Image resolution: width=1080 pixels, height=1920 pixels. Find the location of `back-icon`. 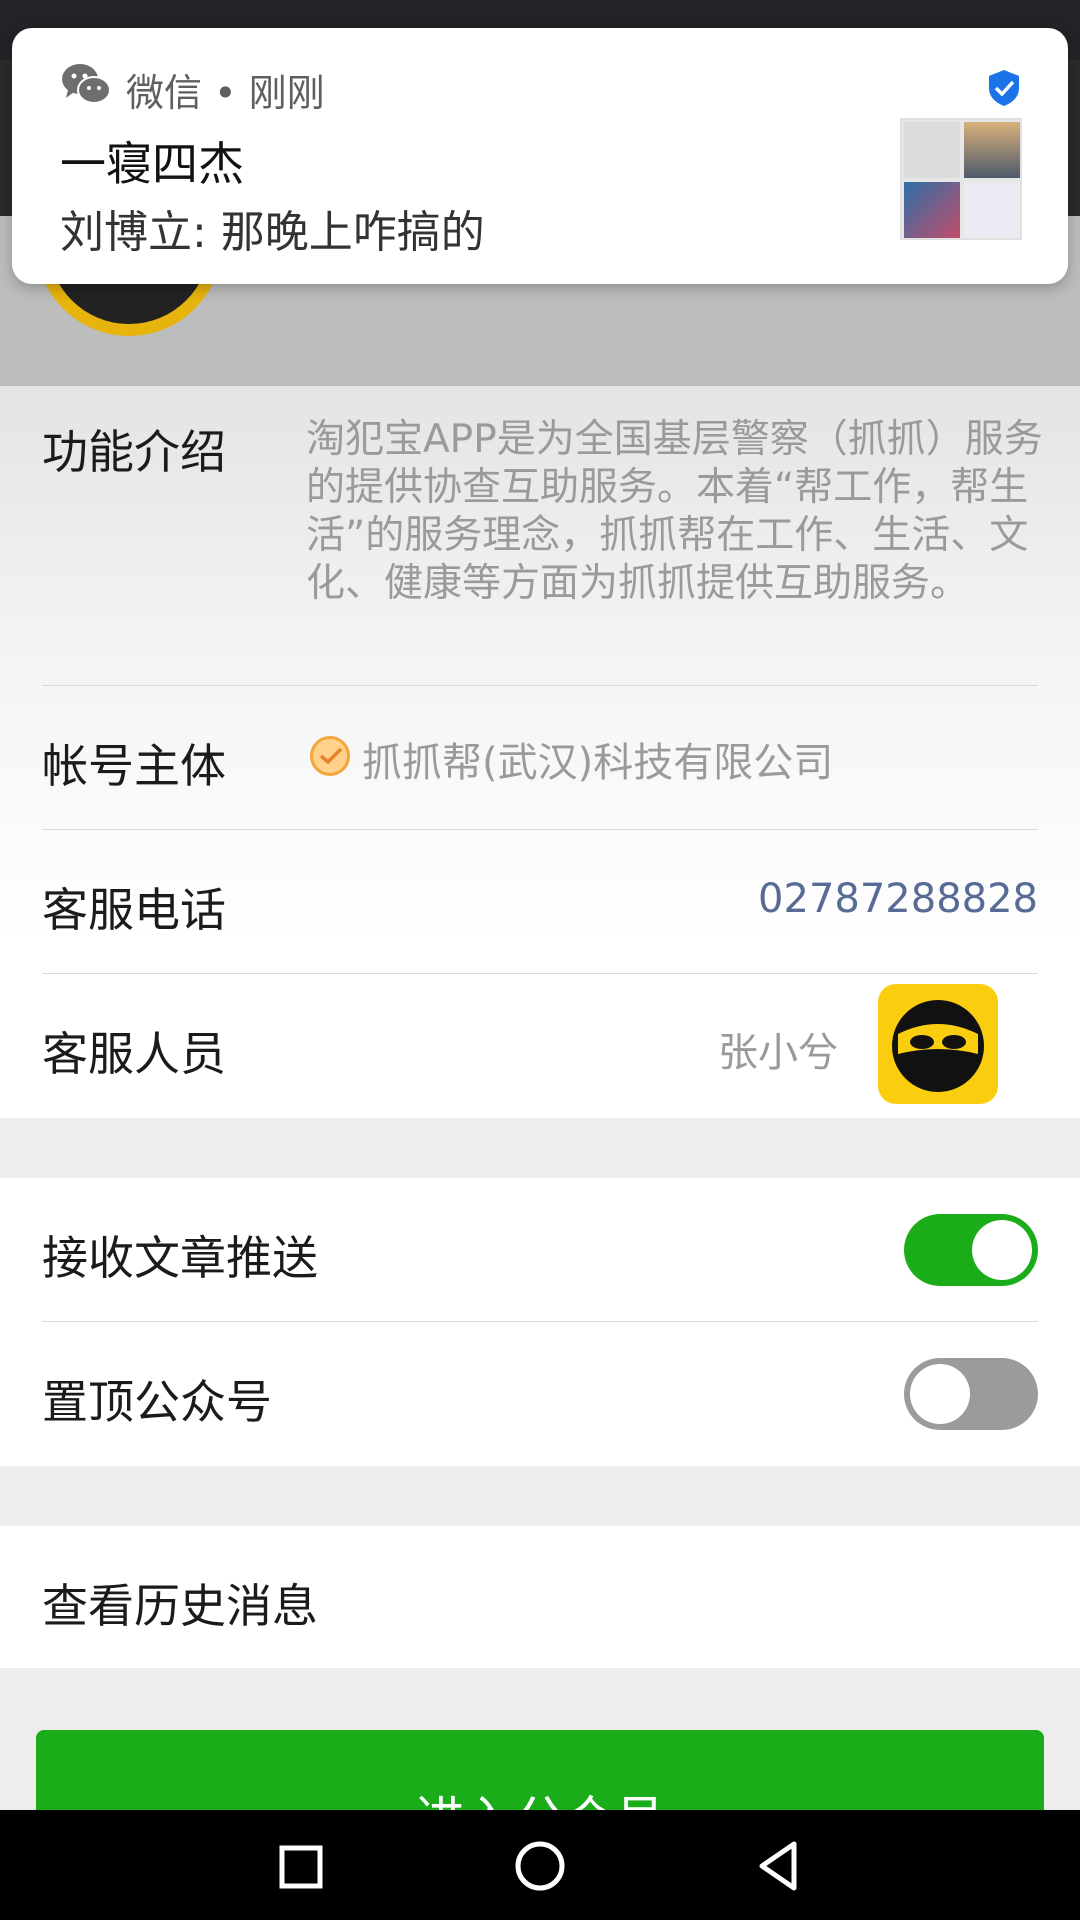

back-icon is located at coordinates (780, 1866).